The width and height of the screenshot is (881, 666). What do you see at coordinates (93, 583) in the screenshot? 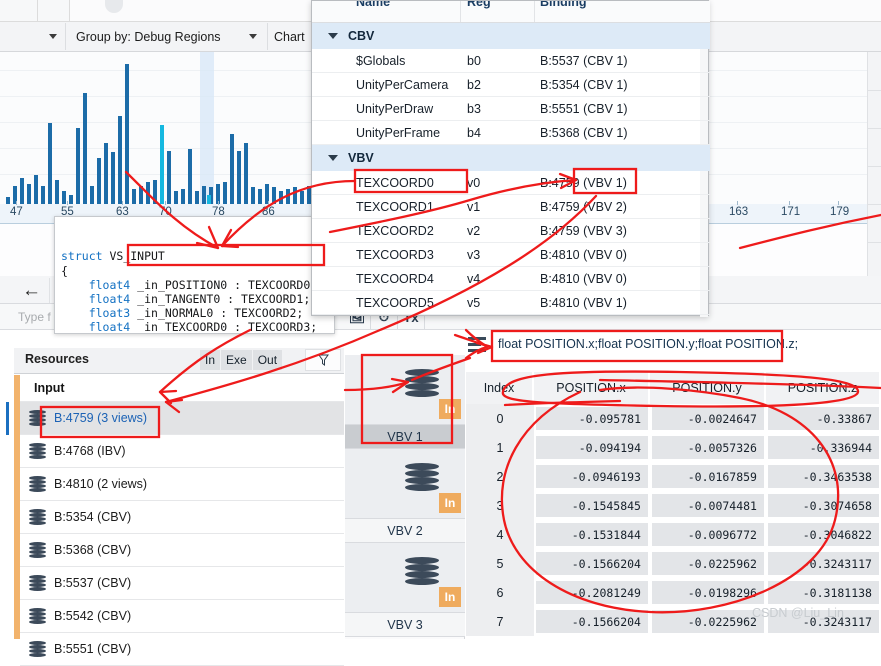
I see `resource-label: B:5537 (CBV)` at bounding box center [93, 583].